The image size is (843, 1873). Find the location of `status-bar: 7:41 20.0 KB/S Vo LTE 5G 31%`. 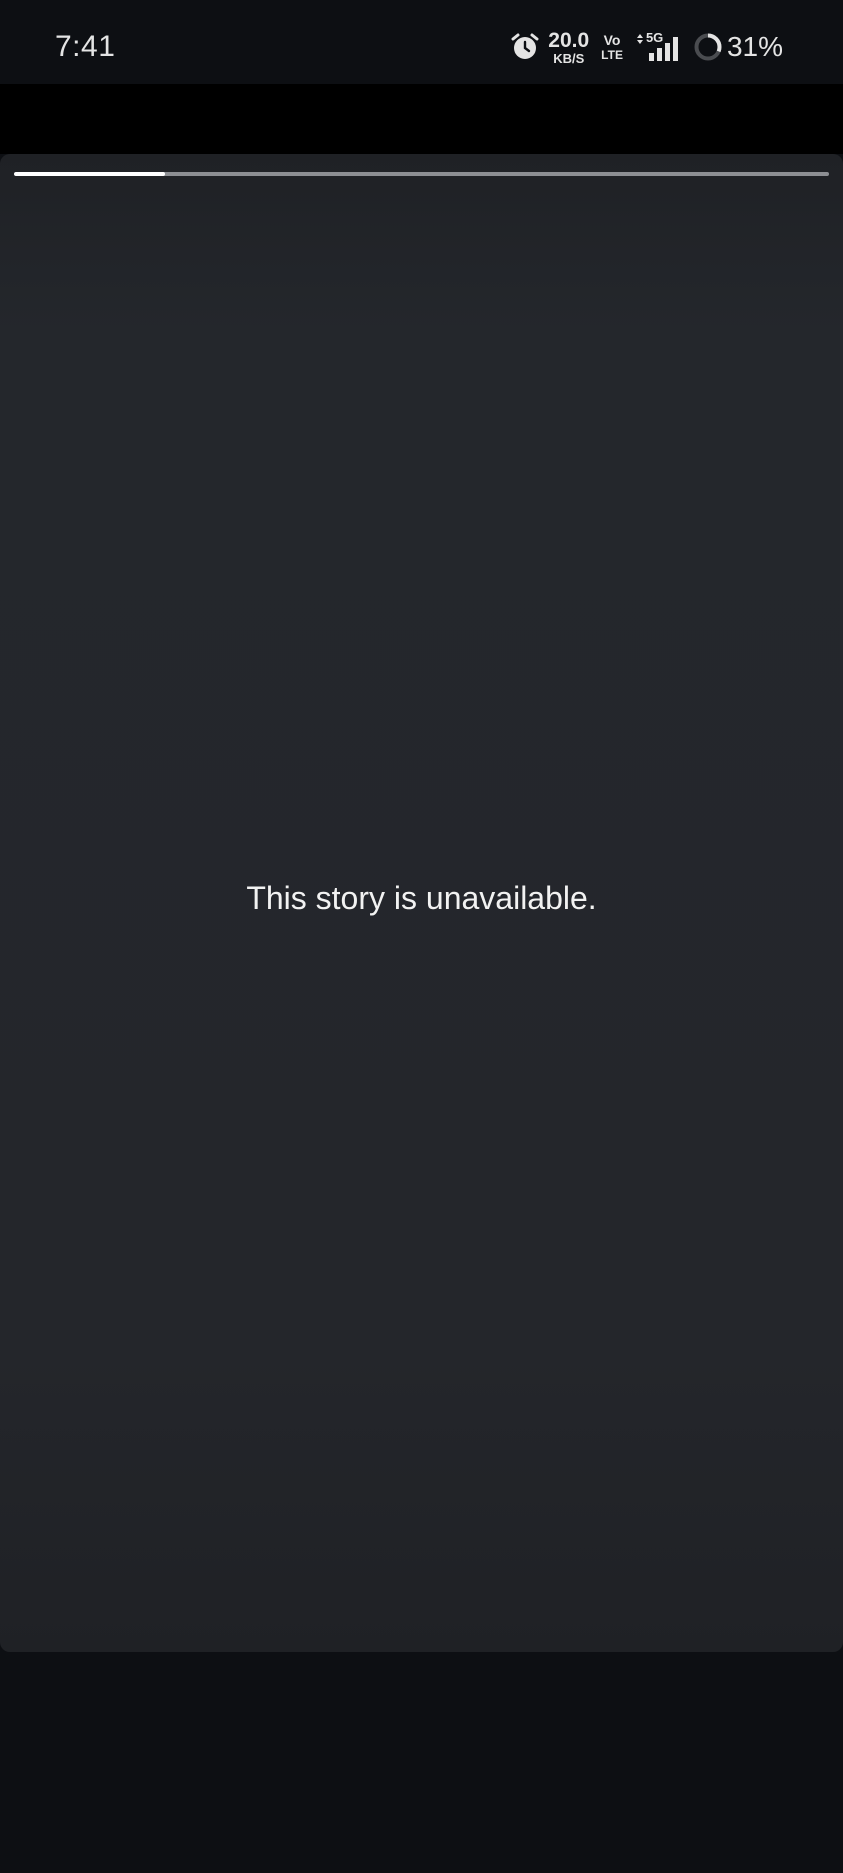

status-bar: 7:41 20.0 KB/S Vo LTE 5G 31% is located at coordinates (421, 42).